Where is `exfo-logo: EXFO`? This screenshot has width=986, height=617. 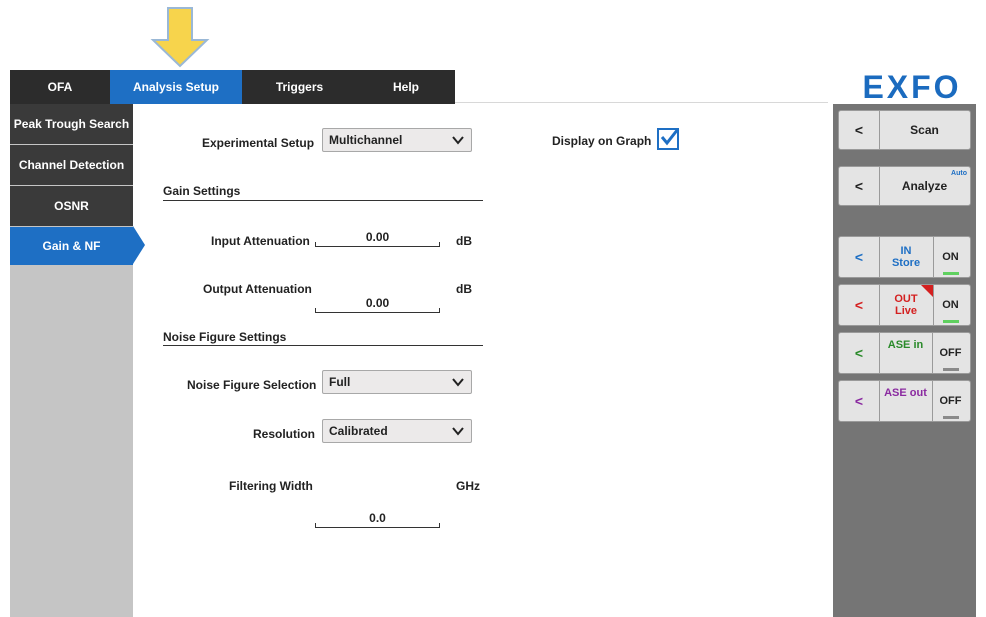
exfo-logo: EXFO is located at coordinates (912, 86).